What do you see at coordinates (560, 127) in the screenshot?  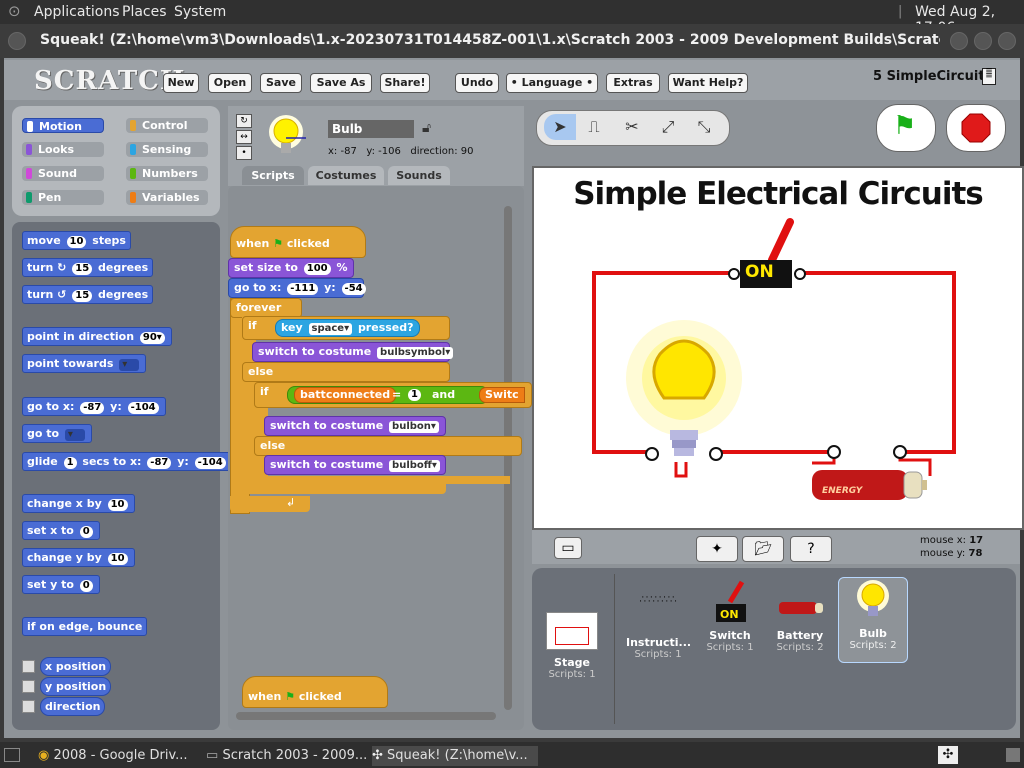 I see `arrow-tool-icon: ➤` at bounding box center [560, 127].